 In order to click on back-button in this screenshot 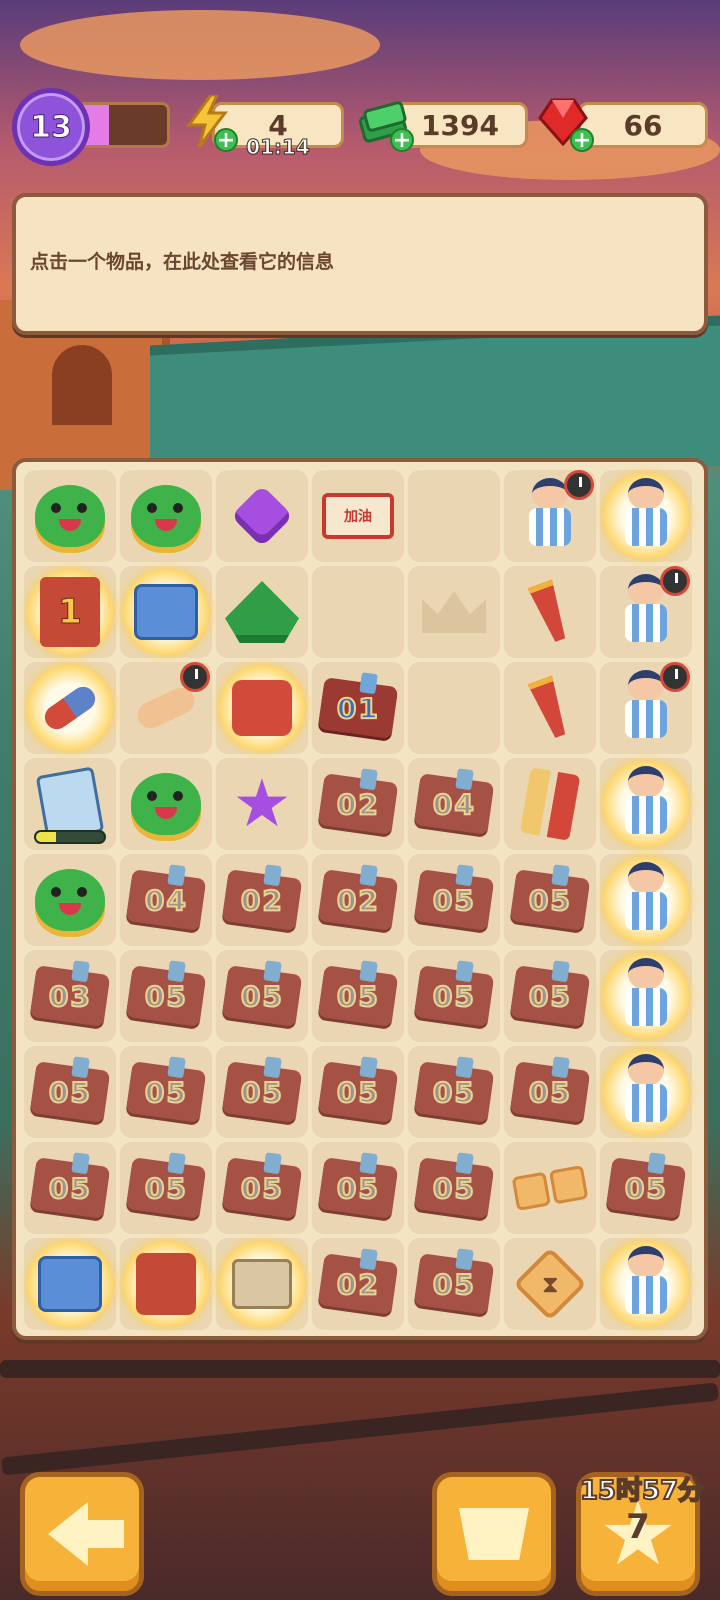, I will do `click(82, 1534)`.